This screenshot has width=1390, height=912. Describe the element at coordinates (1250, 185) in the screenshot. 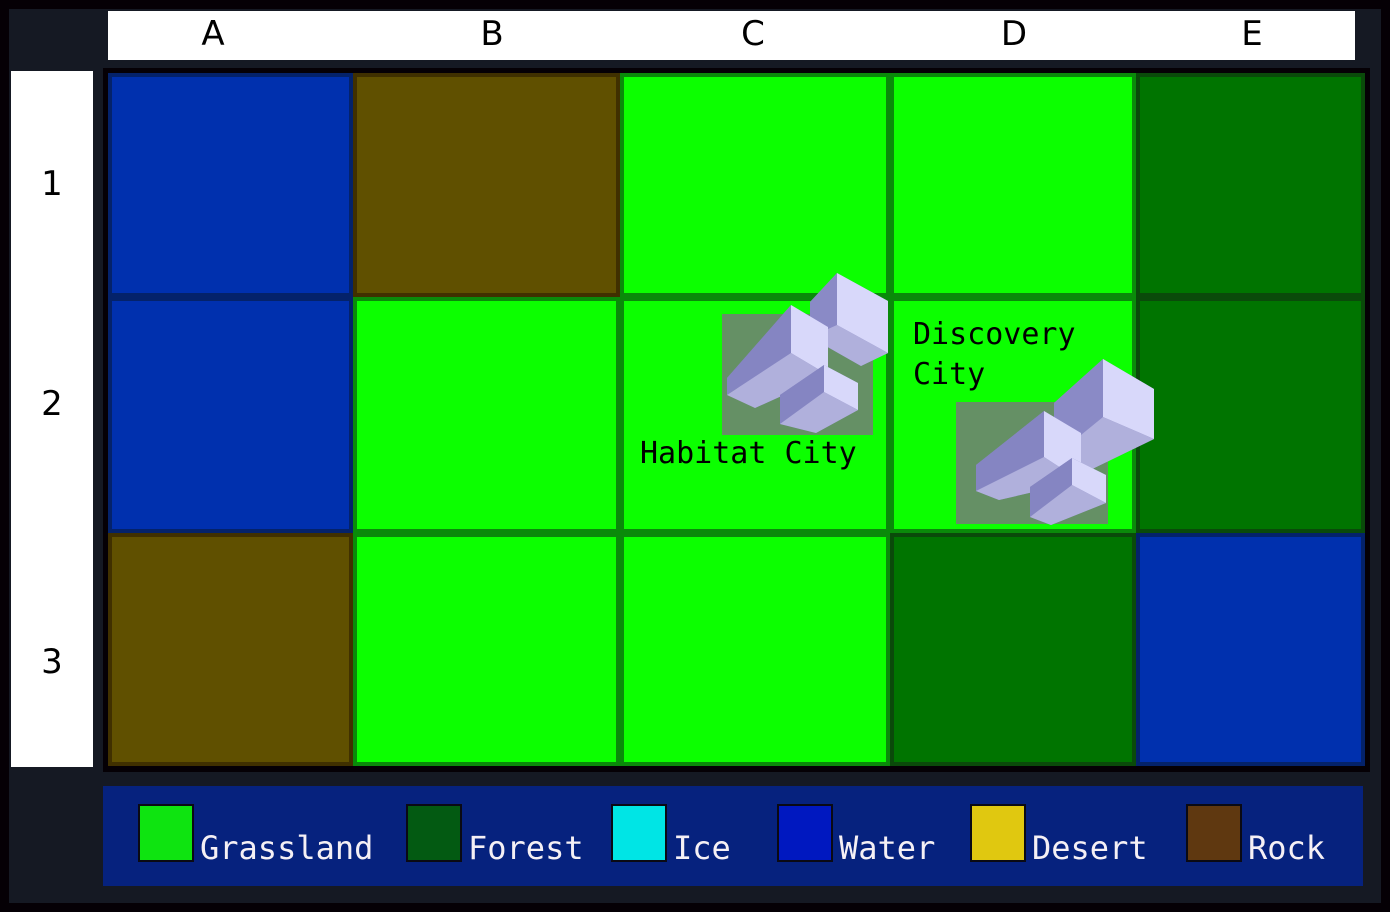

I see `map-cell-e1` at that location.